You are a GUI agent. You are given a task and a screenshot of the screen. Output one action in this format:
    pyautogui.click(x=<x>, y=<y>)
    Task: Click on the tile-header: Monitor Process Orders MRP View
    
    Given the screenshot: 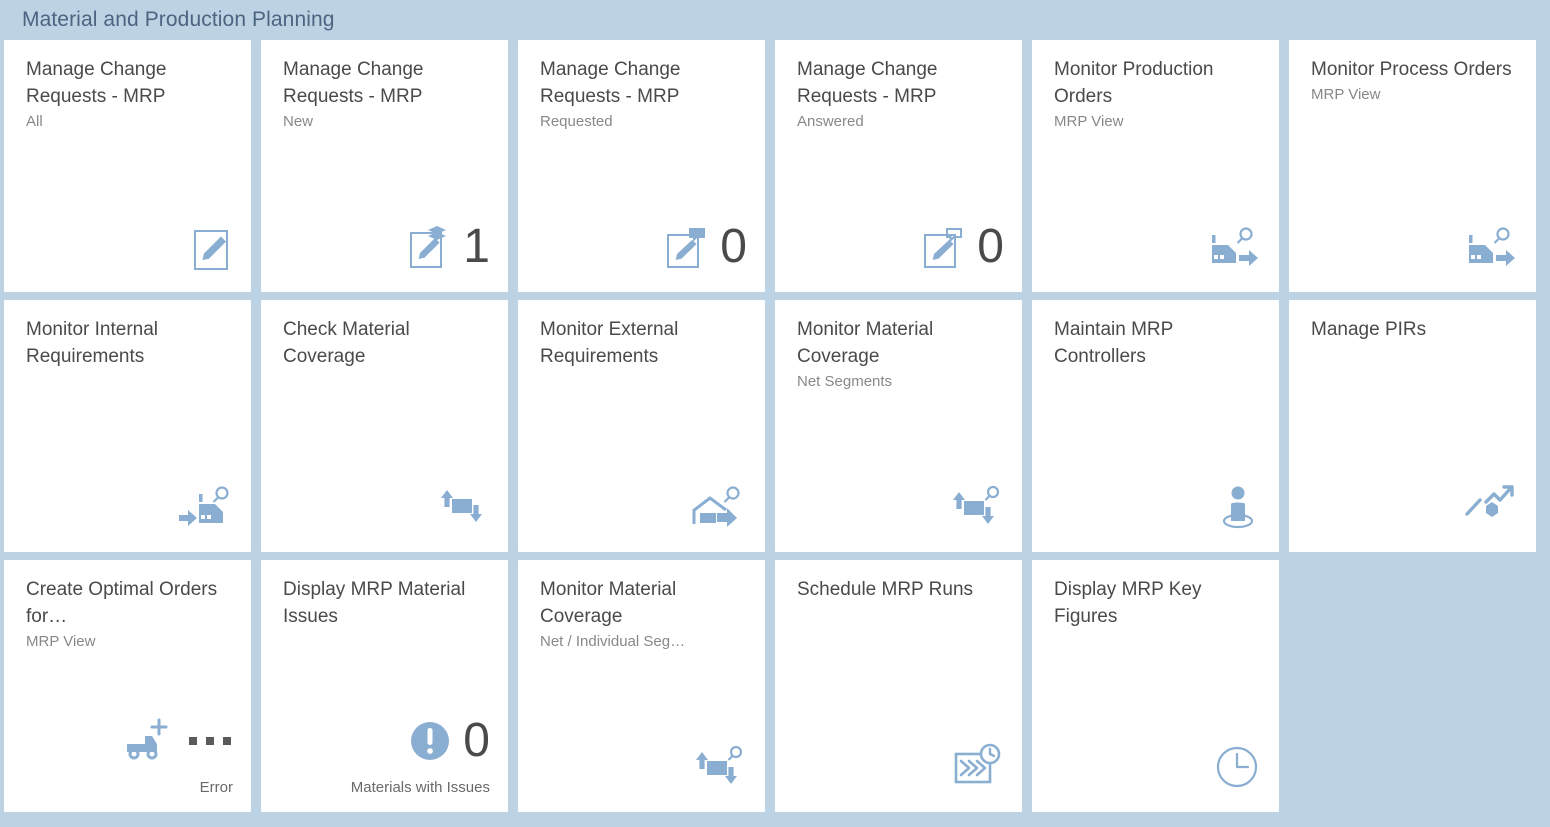 What is the action you would take?
    pyautogui.click(x=1412, y=72)
    